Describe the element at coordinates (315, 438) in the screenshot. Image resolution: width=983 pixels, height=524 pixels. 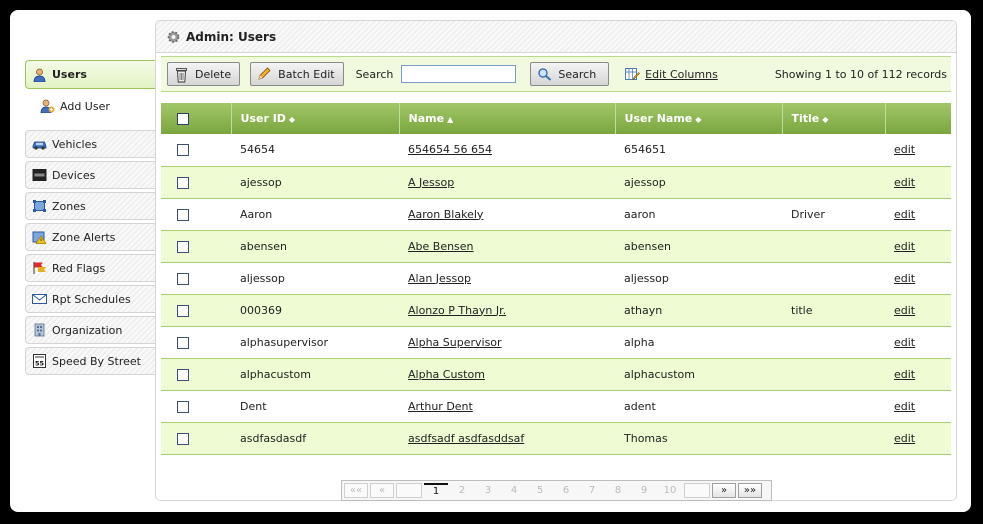
I see `user-id-cell: asdfasdasdf` at that location.